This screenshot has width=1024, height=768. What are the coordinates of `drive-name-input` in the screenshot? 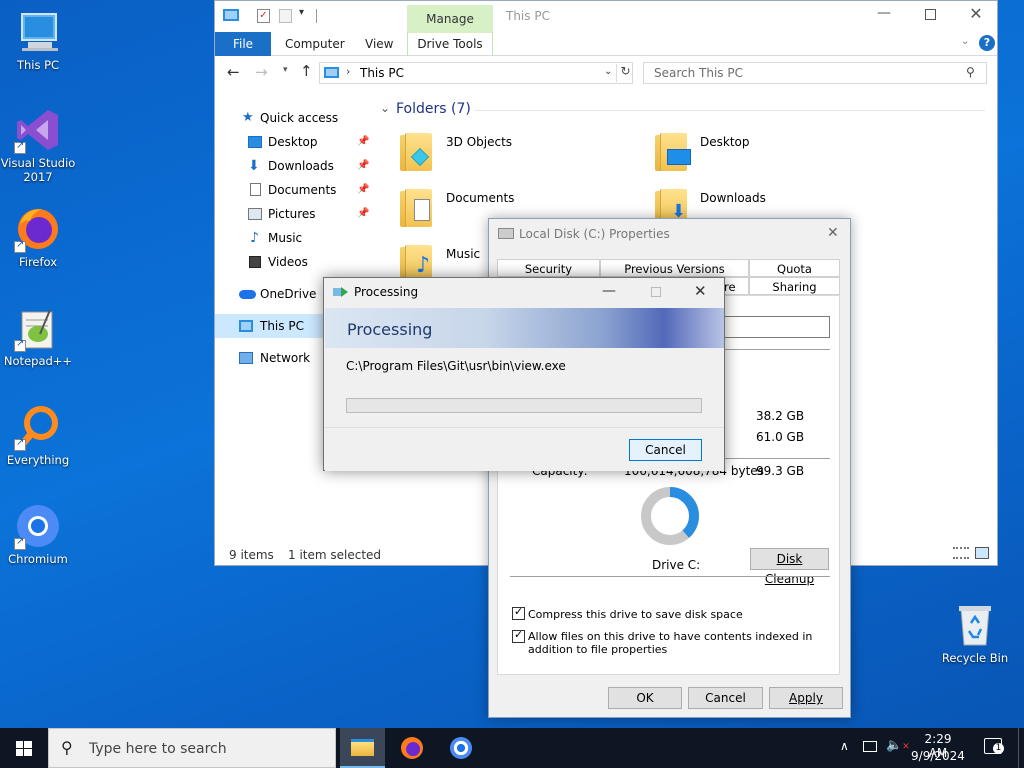 It's located at (776, 327).